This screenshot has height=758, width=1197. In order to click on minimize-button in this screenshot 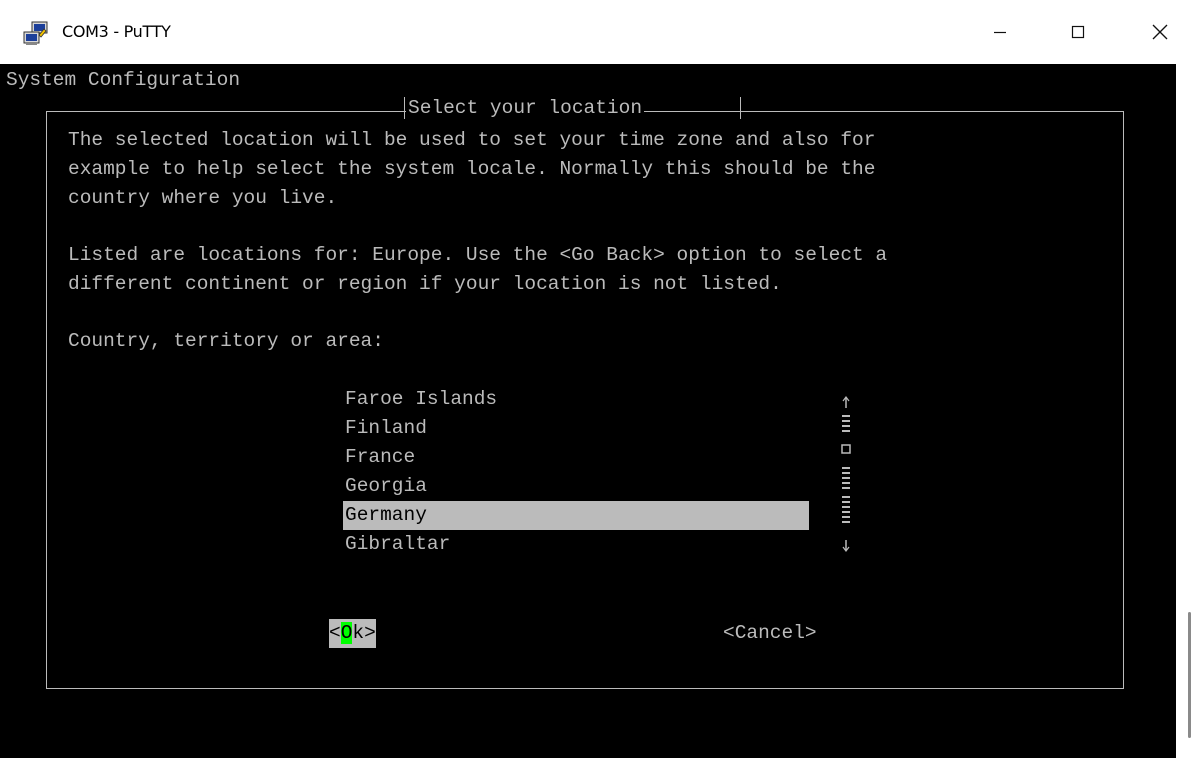, I will do `click(1000, 32)`.